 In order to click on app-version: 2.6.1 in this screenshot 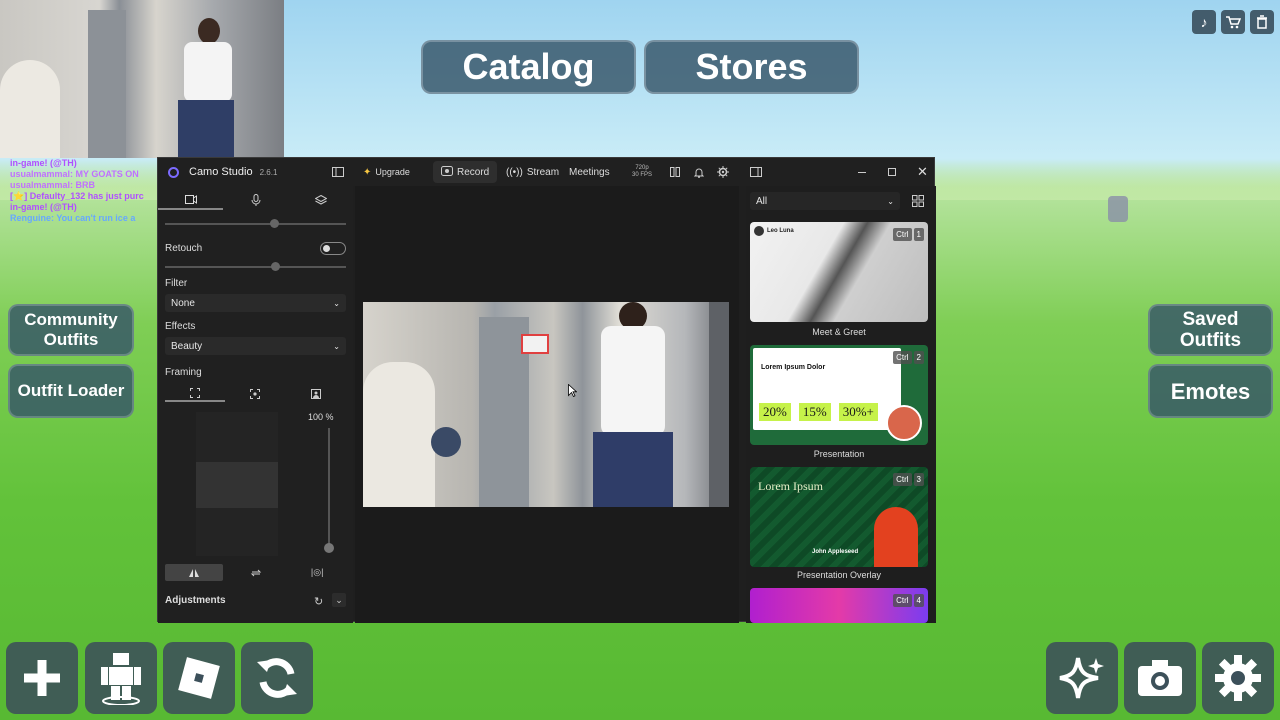, I will do `click(268, 172)`.